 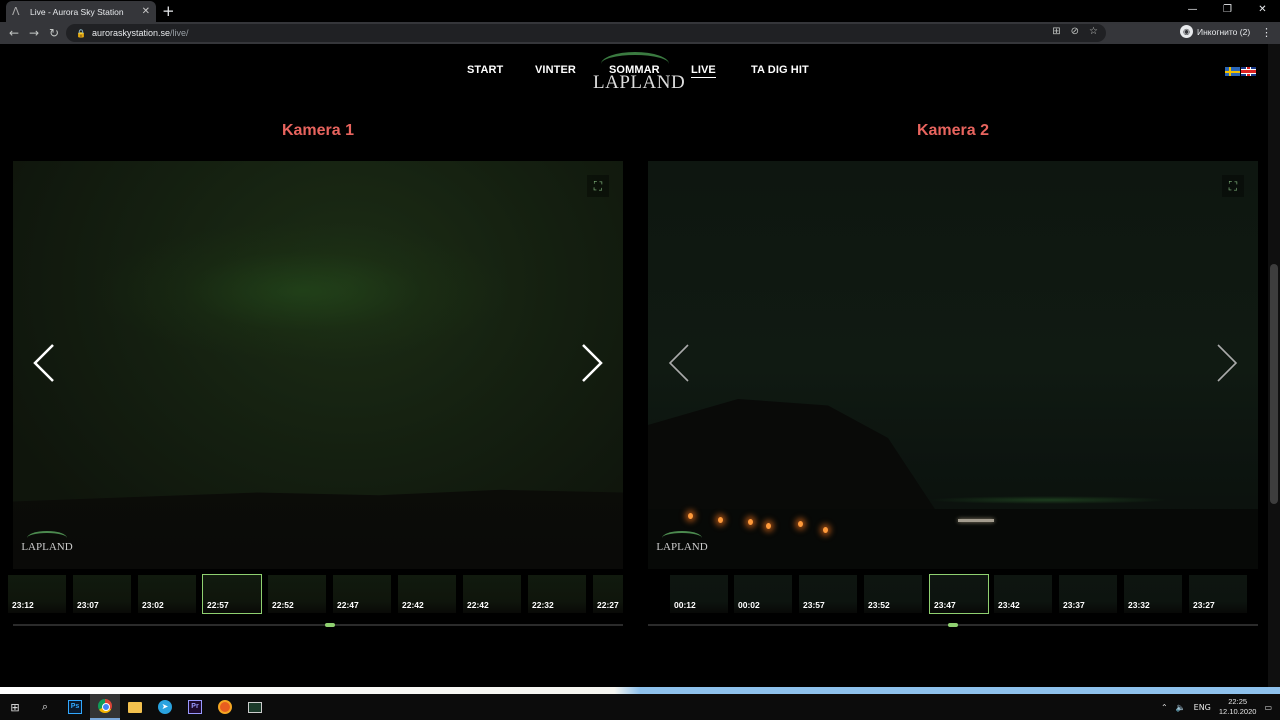 I want to click on orange-app-icon, so click(x=225, y=707).